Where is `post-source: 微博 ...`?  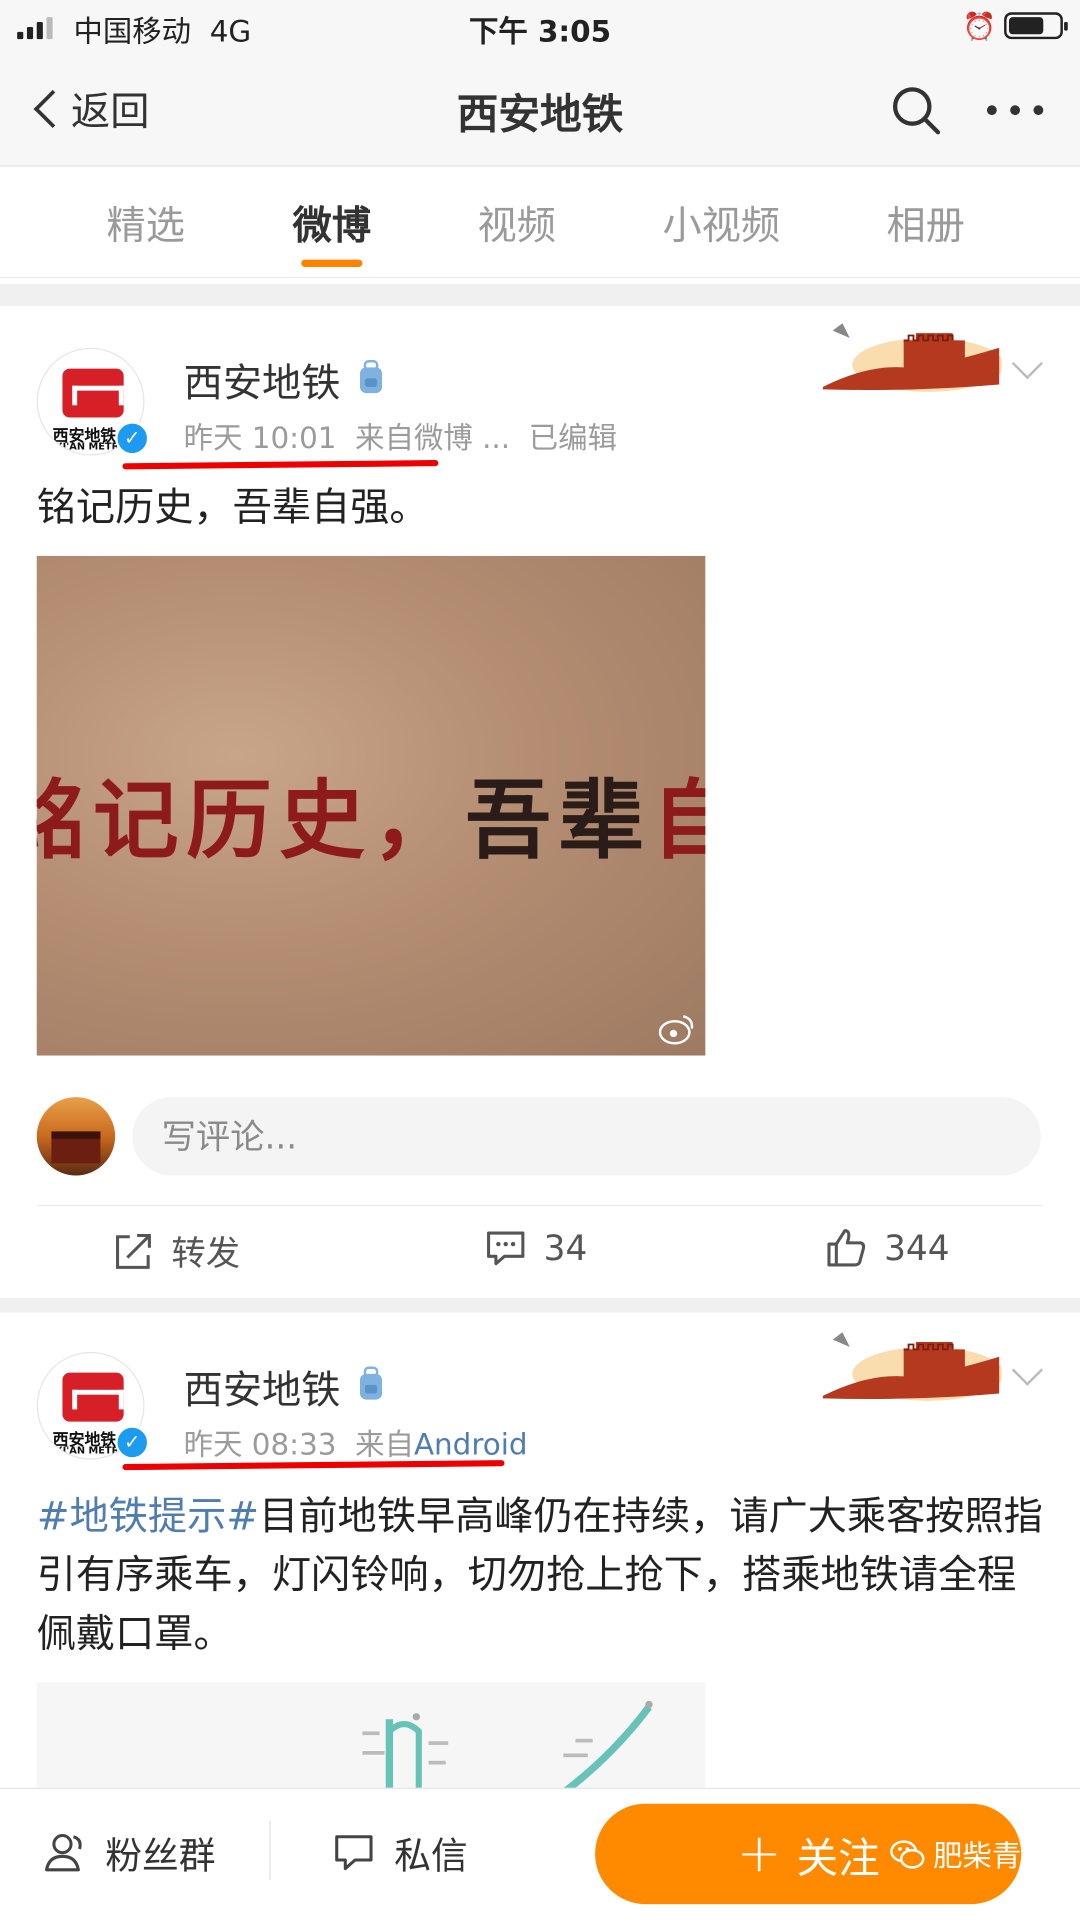
post-source: 微博 ... is located at coordinates (462, 438).